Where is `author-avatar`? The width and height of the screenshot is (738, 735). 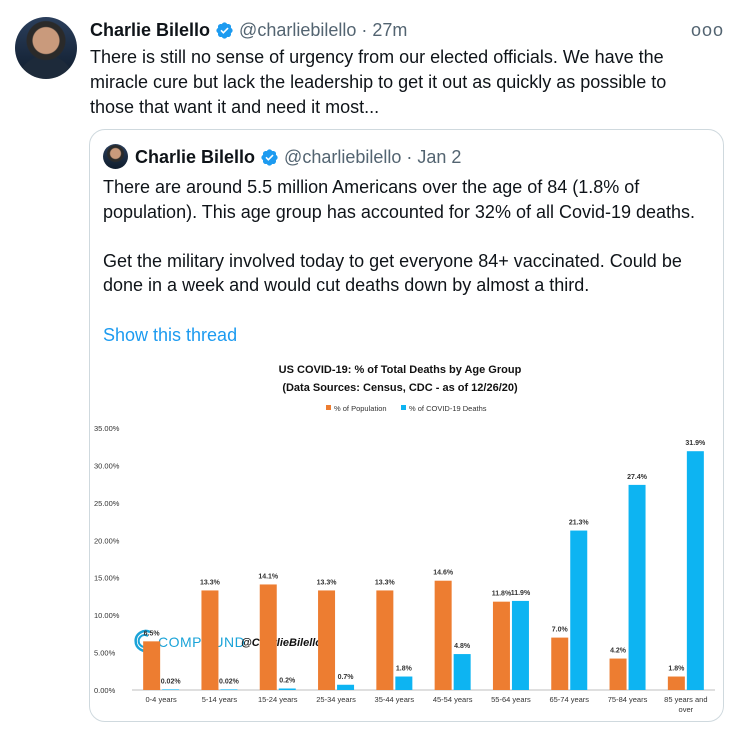 author-avatar is located at coordinates (46, 48).